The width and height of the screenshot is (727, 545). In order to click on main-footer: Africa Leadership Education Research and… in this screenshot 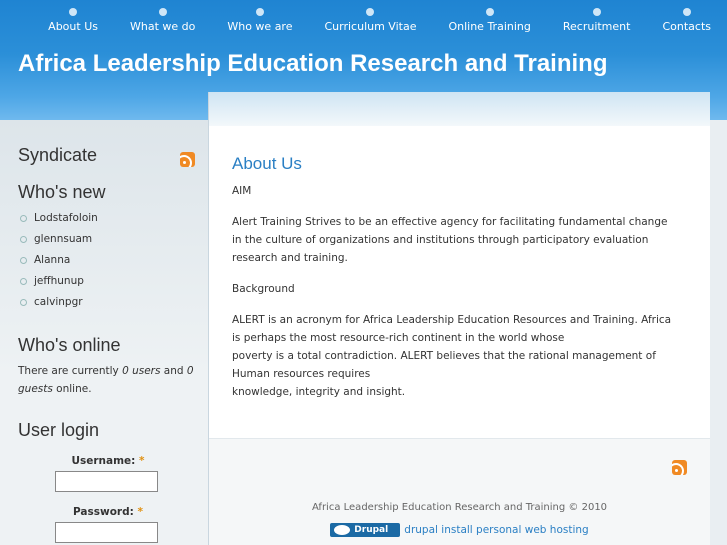, I will do `click(459, 491)`.